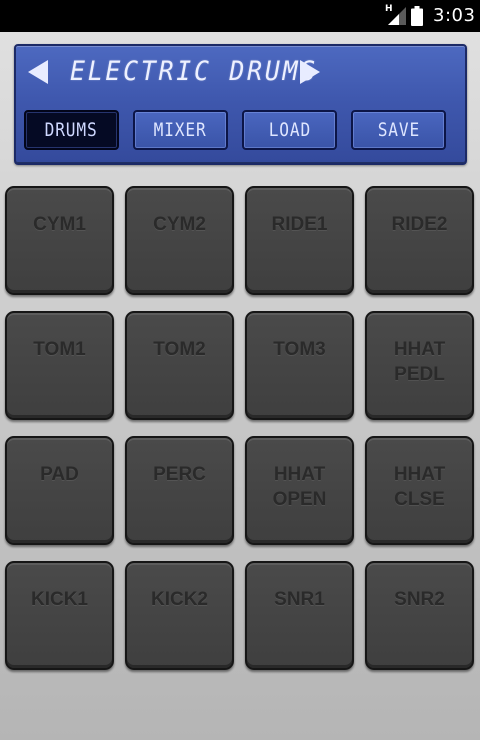  What do you see at coordinates (299, 615) in the screenshot?
I see `pad-snr1: SNR1` at bounding box center [299, 615].